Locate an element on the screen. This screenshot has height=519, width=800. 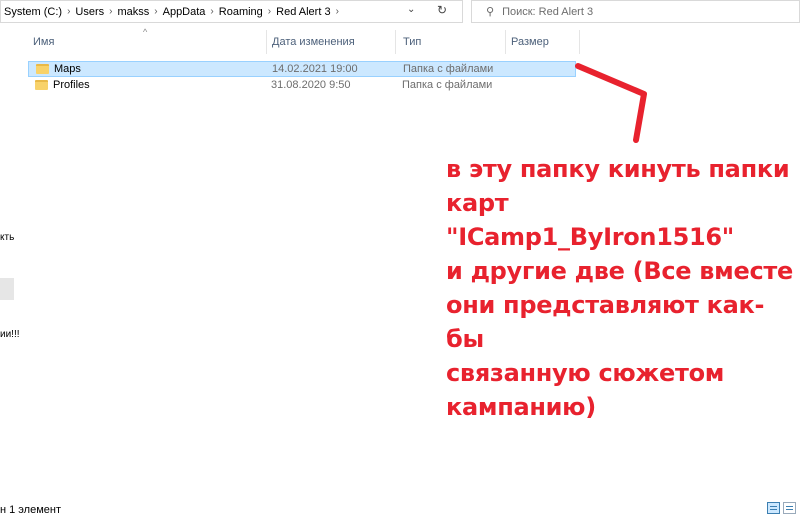
annotation-line: кампанию) is located at coordinates (521, 407).